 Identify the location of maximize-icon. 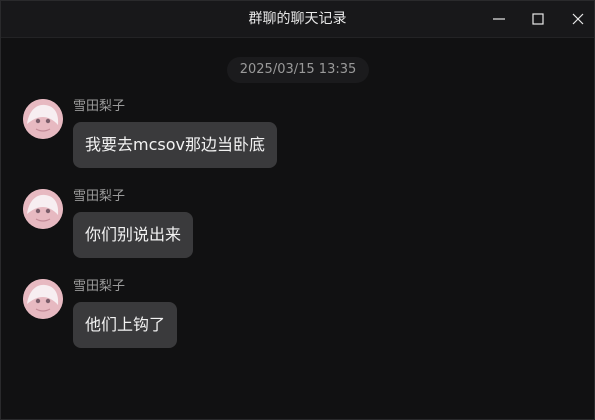
(538, 19).